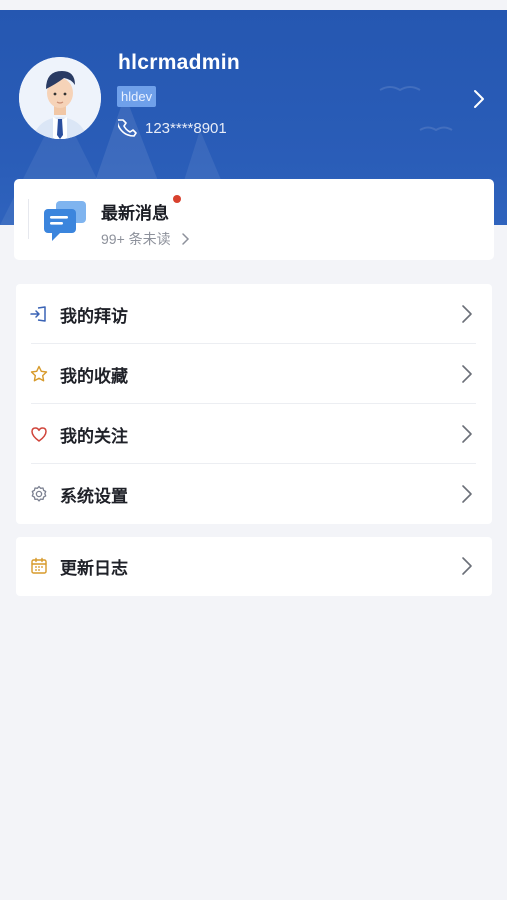  I want to click on chat-bubbles-icon, so click(65, 221).